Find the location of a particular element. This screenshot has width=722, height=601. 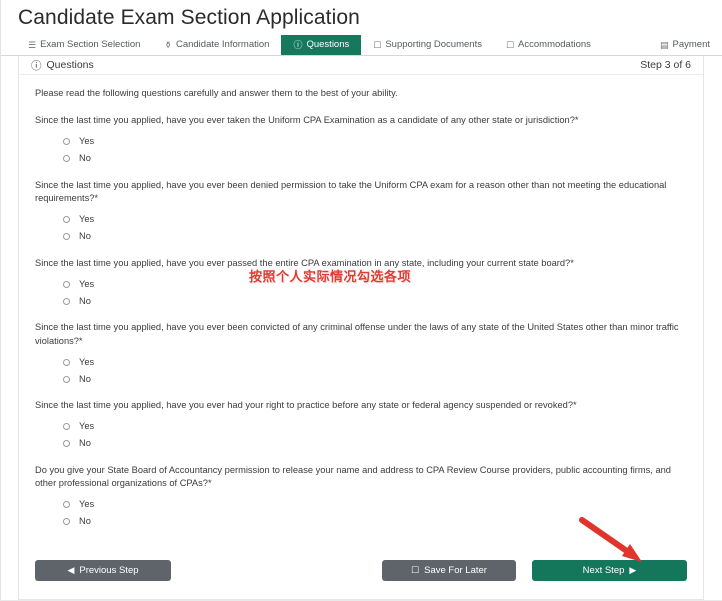

tab-spacer is located at coordinates (625, 45).